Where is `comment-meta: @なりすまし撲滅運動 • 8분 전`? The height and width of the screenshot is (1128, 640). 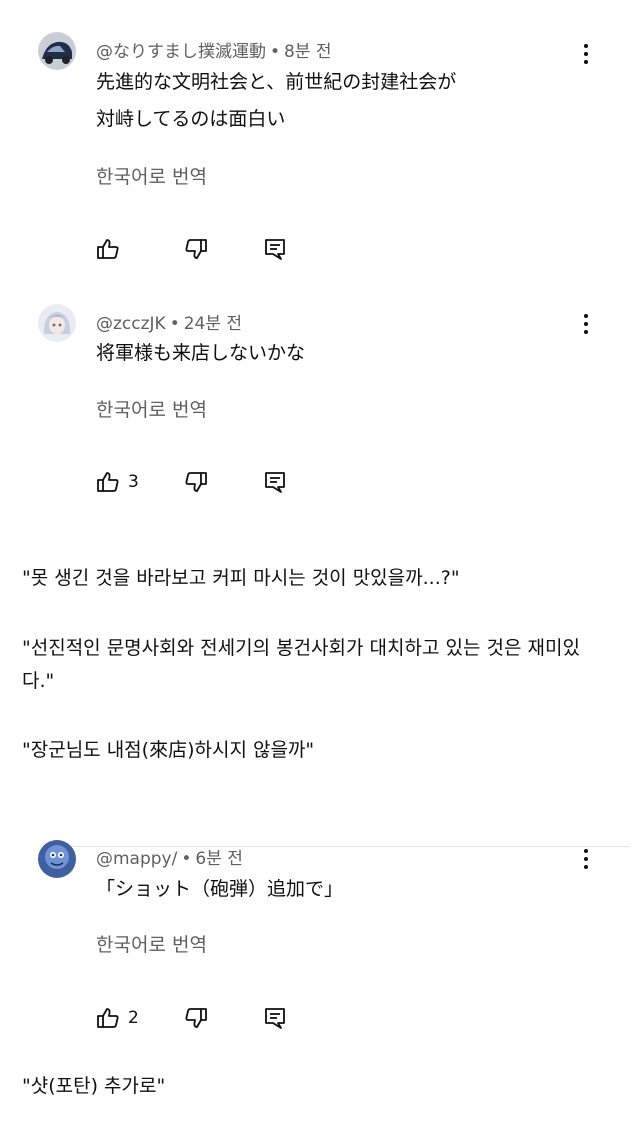
comment-meta: @なりすまし撲滅運動 • 8분 전 is located at coordinates (214, 49).